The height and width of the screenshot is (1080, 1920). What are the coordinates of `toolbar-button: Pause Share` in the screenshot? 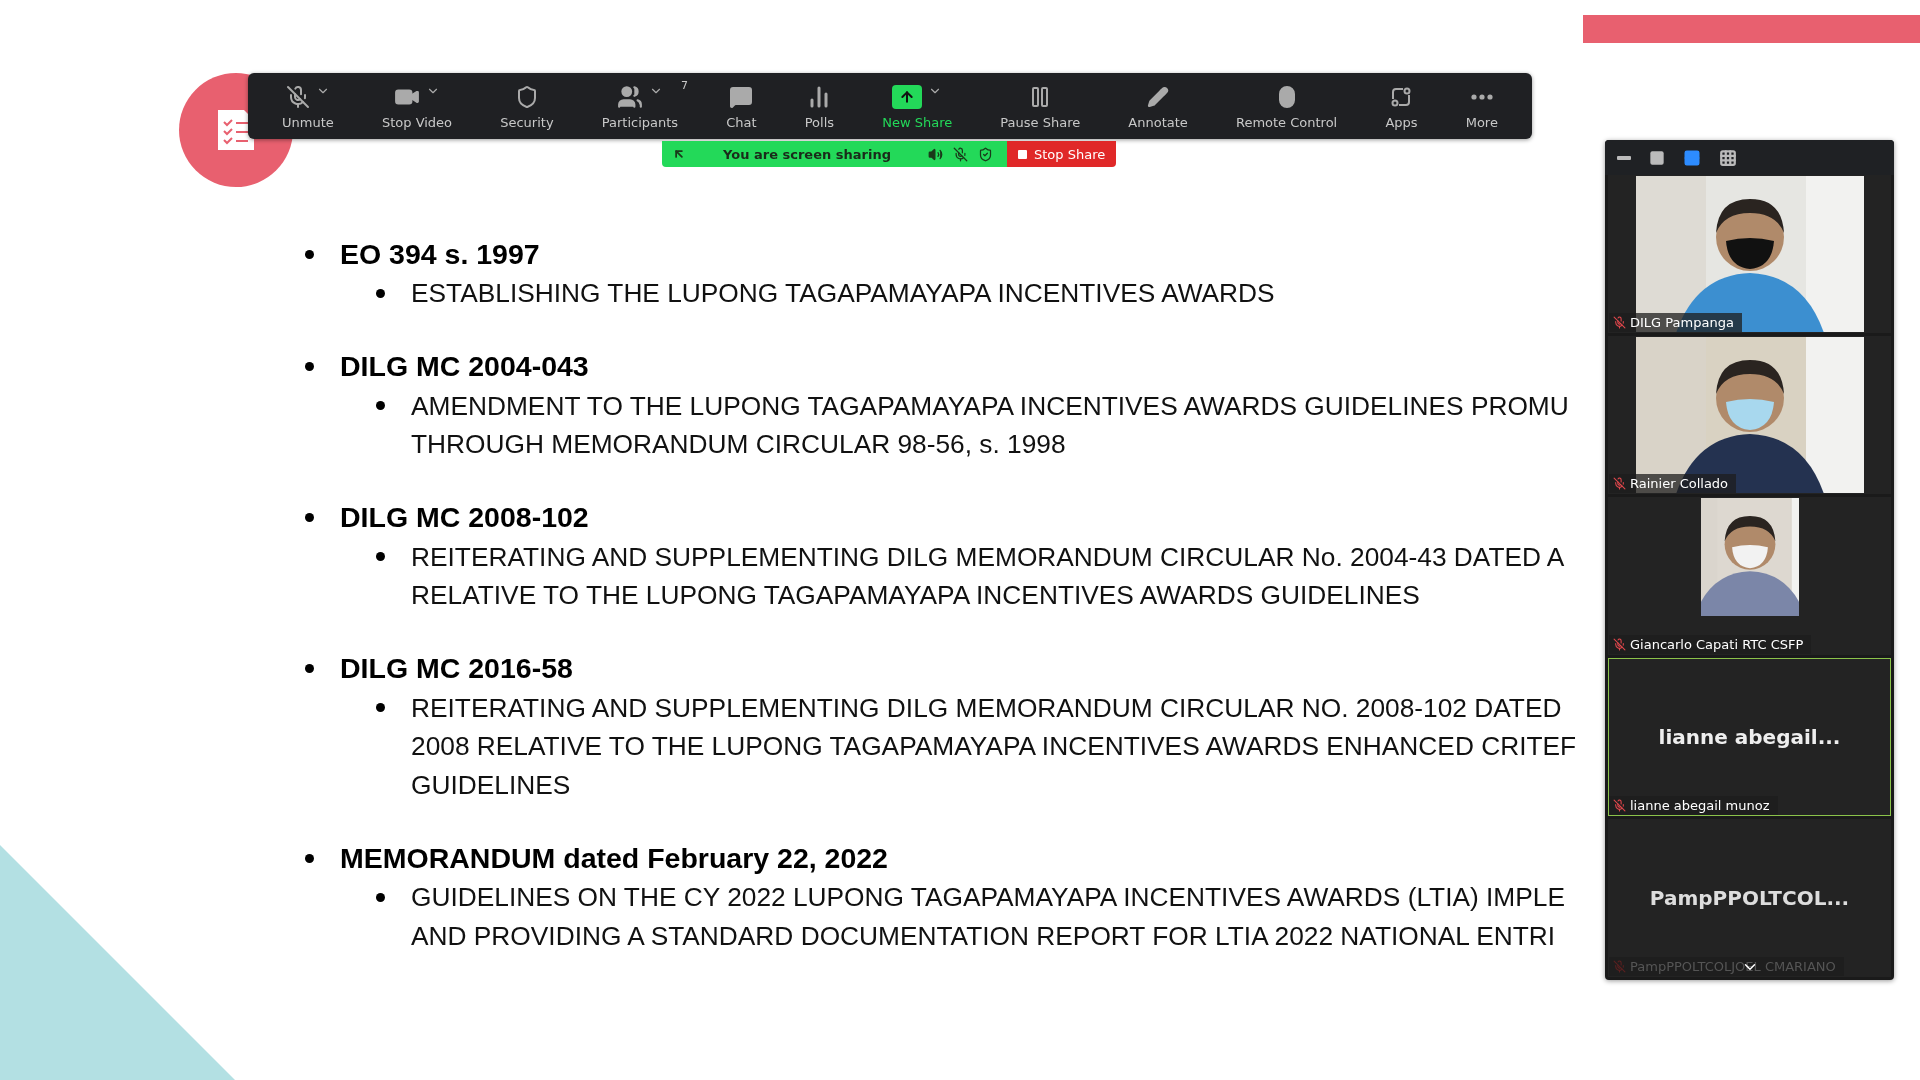 It's located at (1040, 106).